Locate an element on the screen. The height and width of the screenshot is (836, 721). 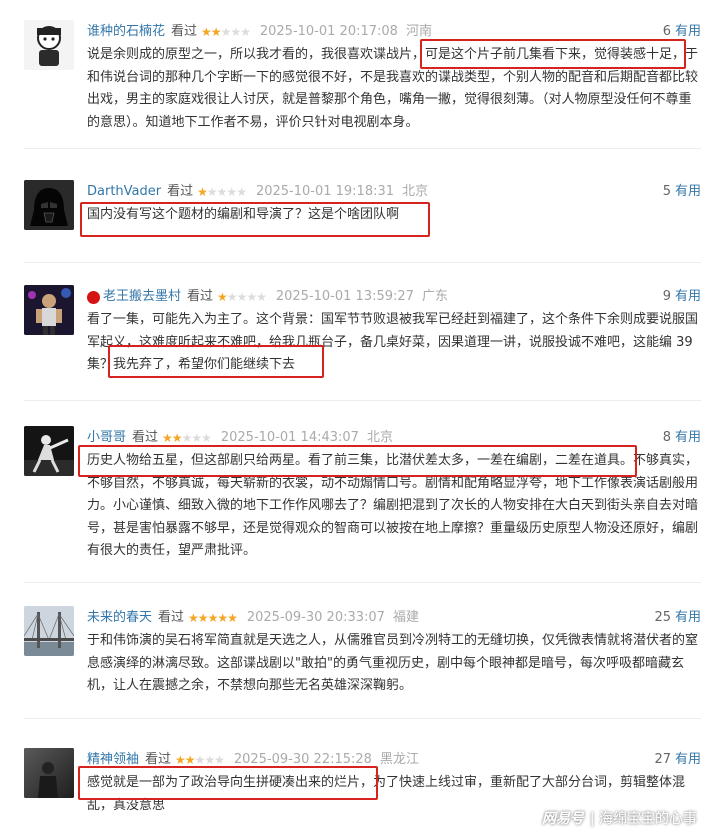
vote-number: 25 is located at coordinates (662, 617).